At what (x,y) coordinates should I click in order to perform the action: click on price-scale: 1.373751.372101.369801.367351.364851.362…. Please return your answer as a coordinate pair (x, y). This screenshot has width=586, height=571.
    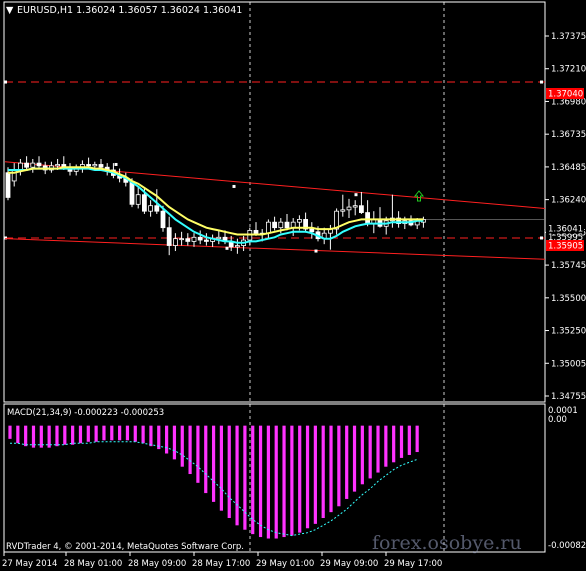
    Looking at the image, I should click on (565, 217).